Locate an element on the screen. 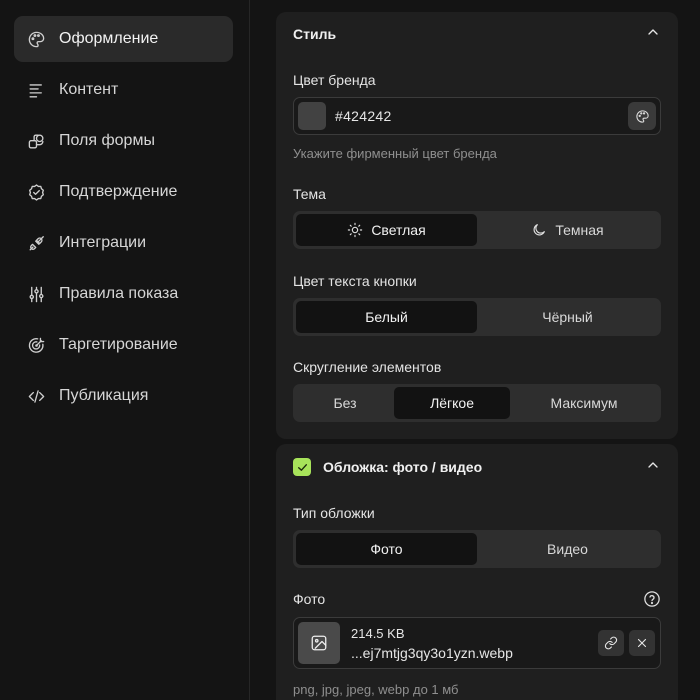  color-picker-button is located at coordinates (642, 116).